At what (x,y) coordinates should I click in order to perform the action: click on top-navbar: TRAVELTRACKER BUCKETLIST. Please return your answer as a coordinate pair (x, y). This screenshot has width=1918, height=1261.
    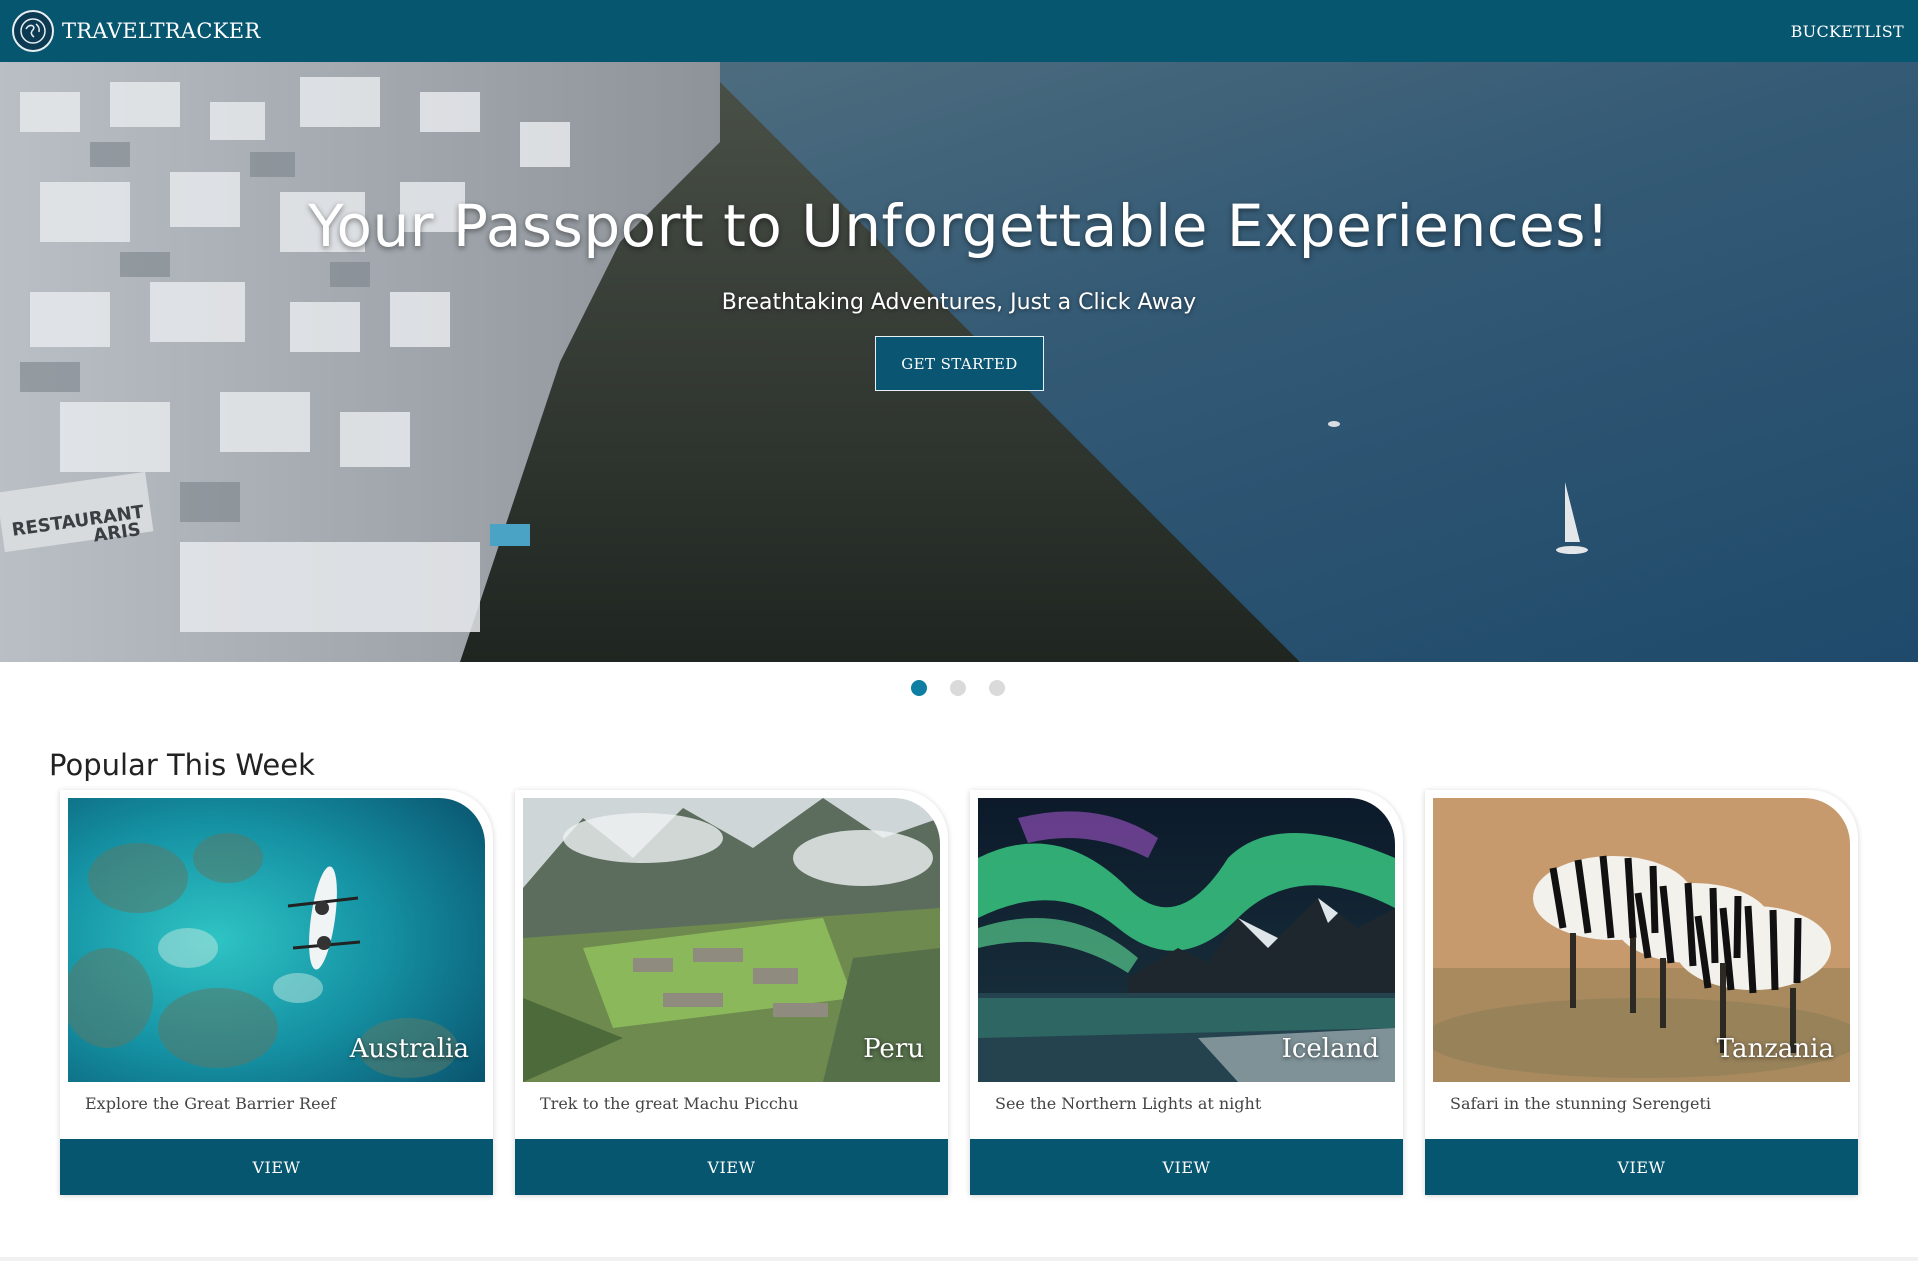
    Looking at the image, I should click on (959, 31).